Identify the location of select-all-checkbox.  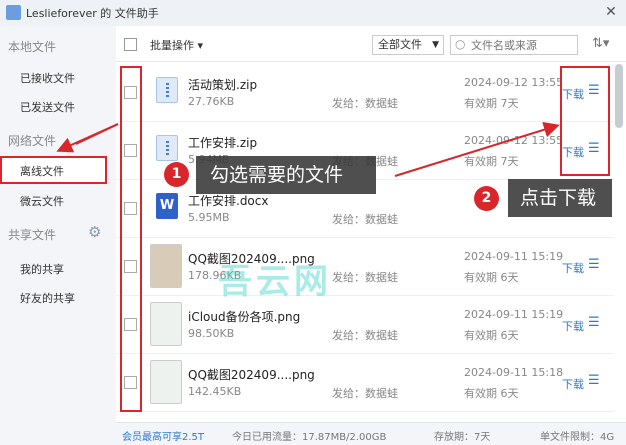
(130, 44).